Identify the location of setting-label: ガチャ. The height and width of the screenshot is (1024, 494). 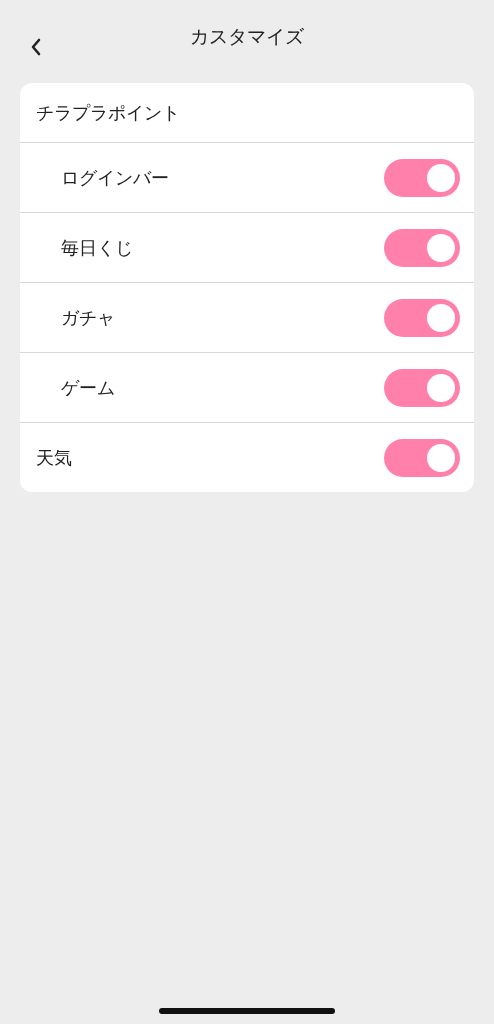
(88, 317).